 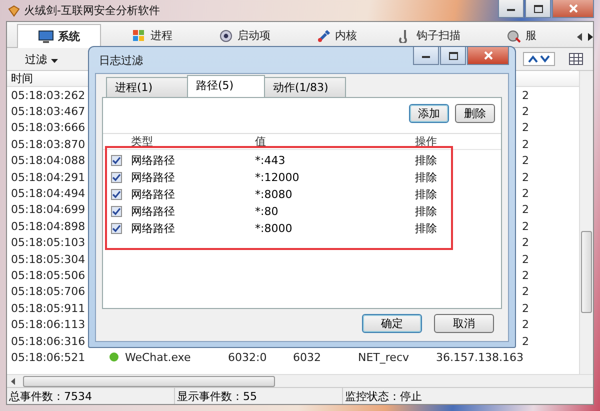 What do you see at coordinates (277, 177) in the screenshot?
I see `table-cell-text: *:12000` at bounding box center [277, 177].